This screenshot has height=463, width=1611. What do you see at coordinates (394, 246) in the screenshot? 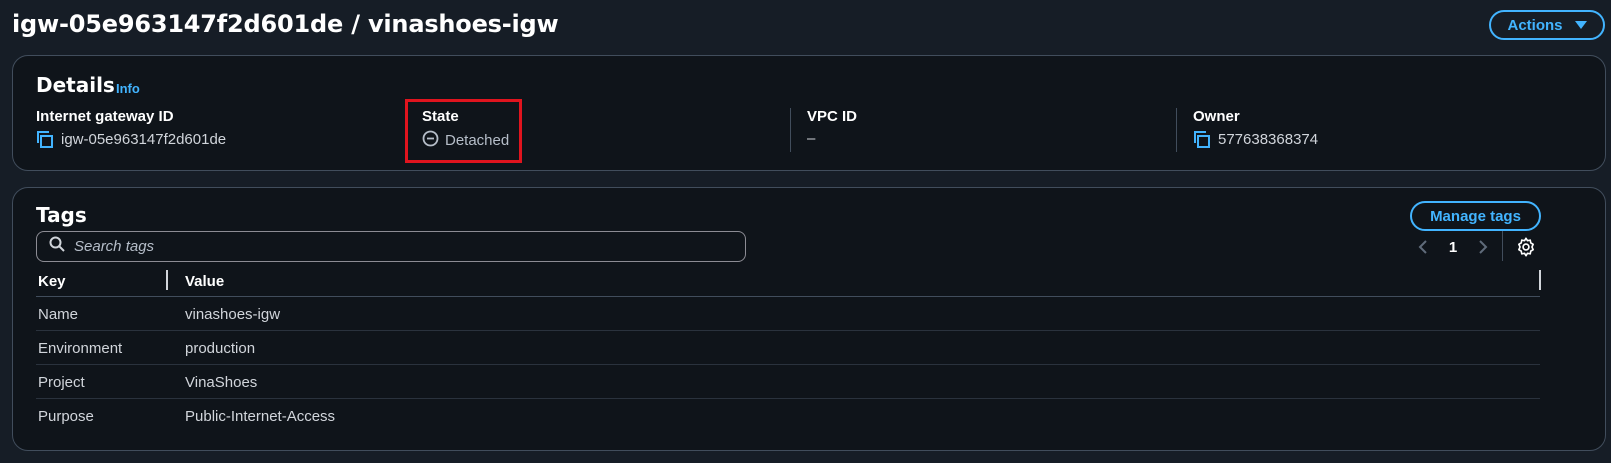
I see `search-tags-input` at bounding box center [394, 246].